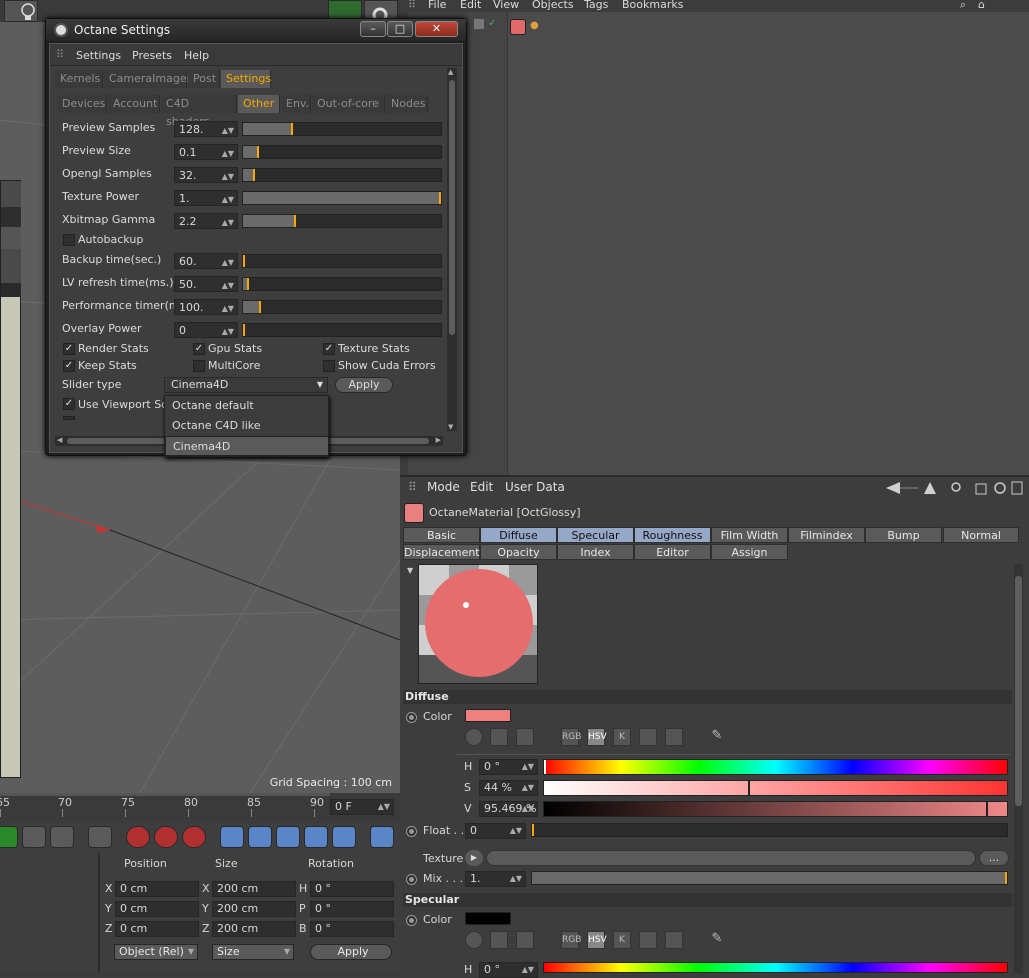  What do you see at coordinates (352, 909) in the screenshot?
I see `rotation-p-field: 0 °` at bounding box center [352, 909].